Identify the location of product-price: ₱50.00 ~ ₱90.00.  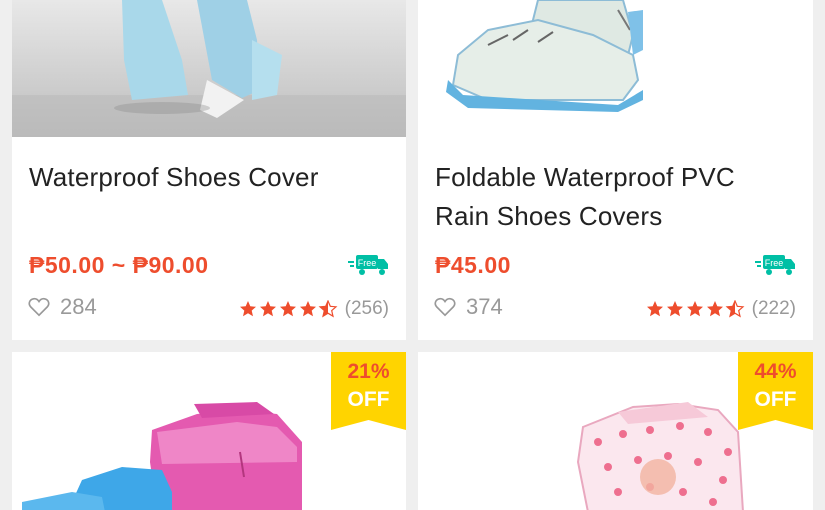
(119, 265).